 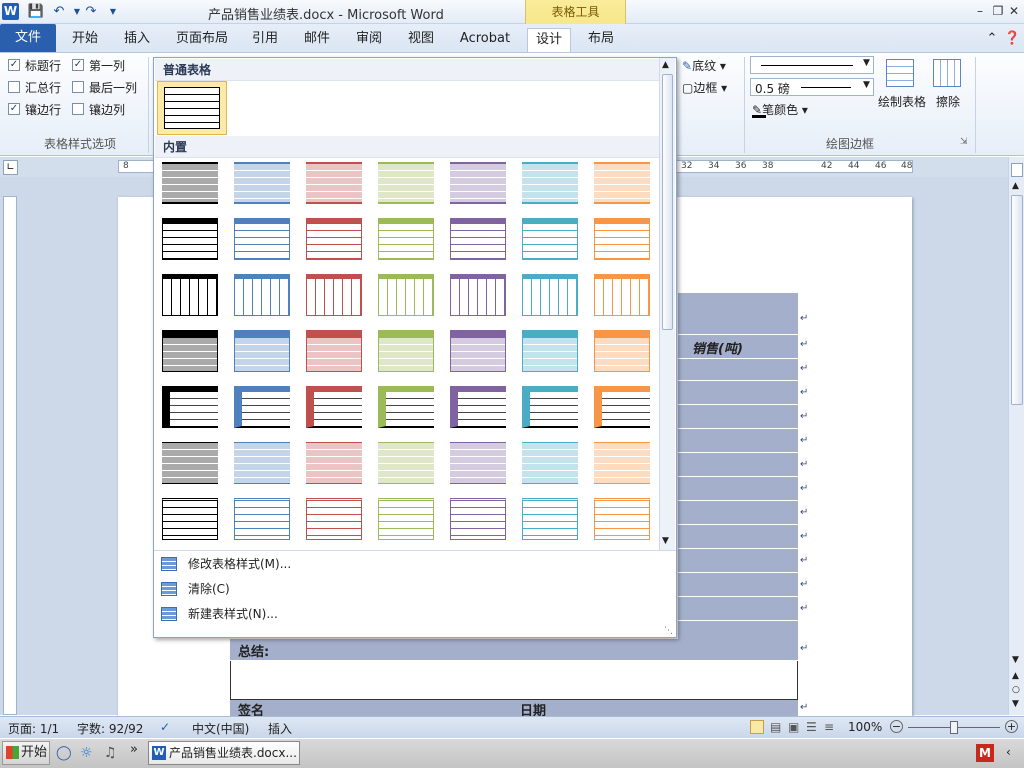 I want to click on close-icon: ✕, so click(x=1014, y=11).